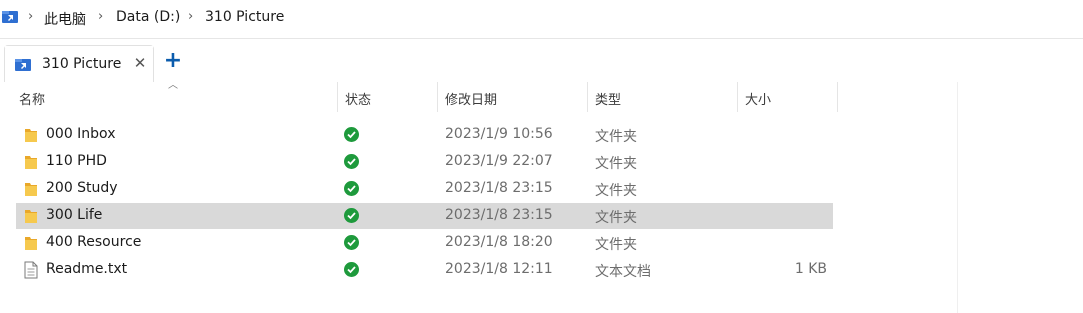 This screenshot has height=313, width=1083. I want to click on modified-date: 2023/1/9 22:07, so click(499, 161).